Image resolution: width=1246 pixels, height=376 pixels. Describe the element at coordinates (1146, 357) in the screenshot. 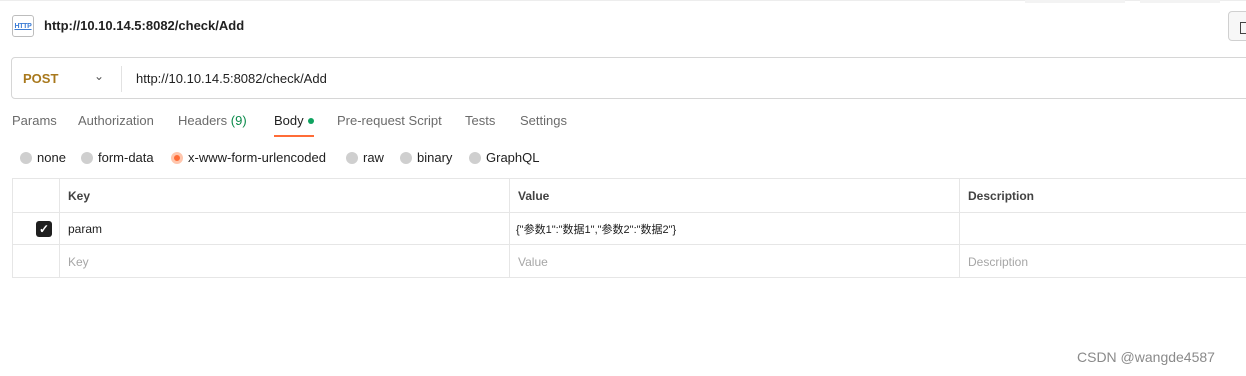

I see `watermark: CSDN @wangde4587` at that location.